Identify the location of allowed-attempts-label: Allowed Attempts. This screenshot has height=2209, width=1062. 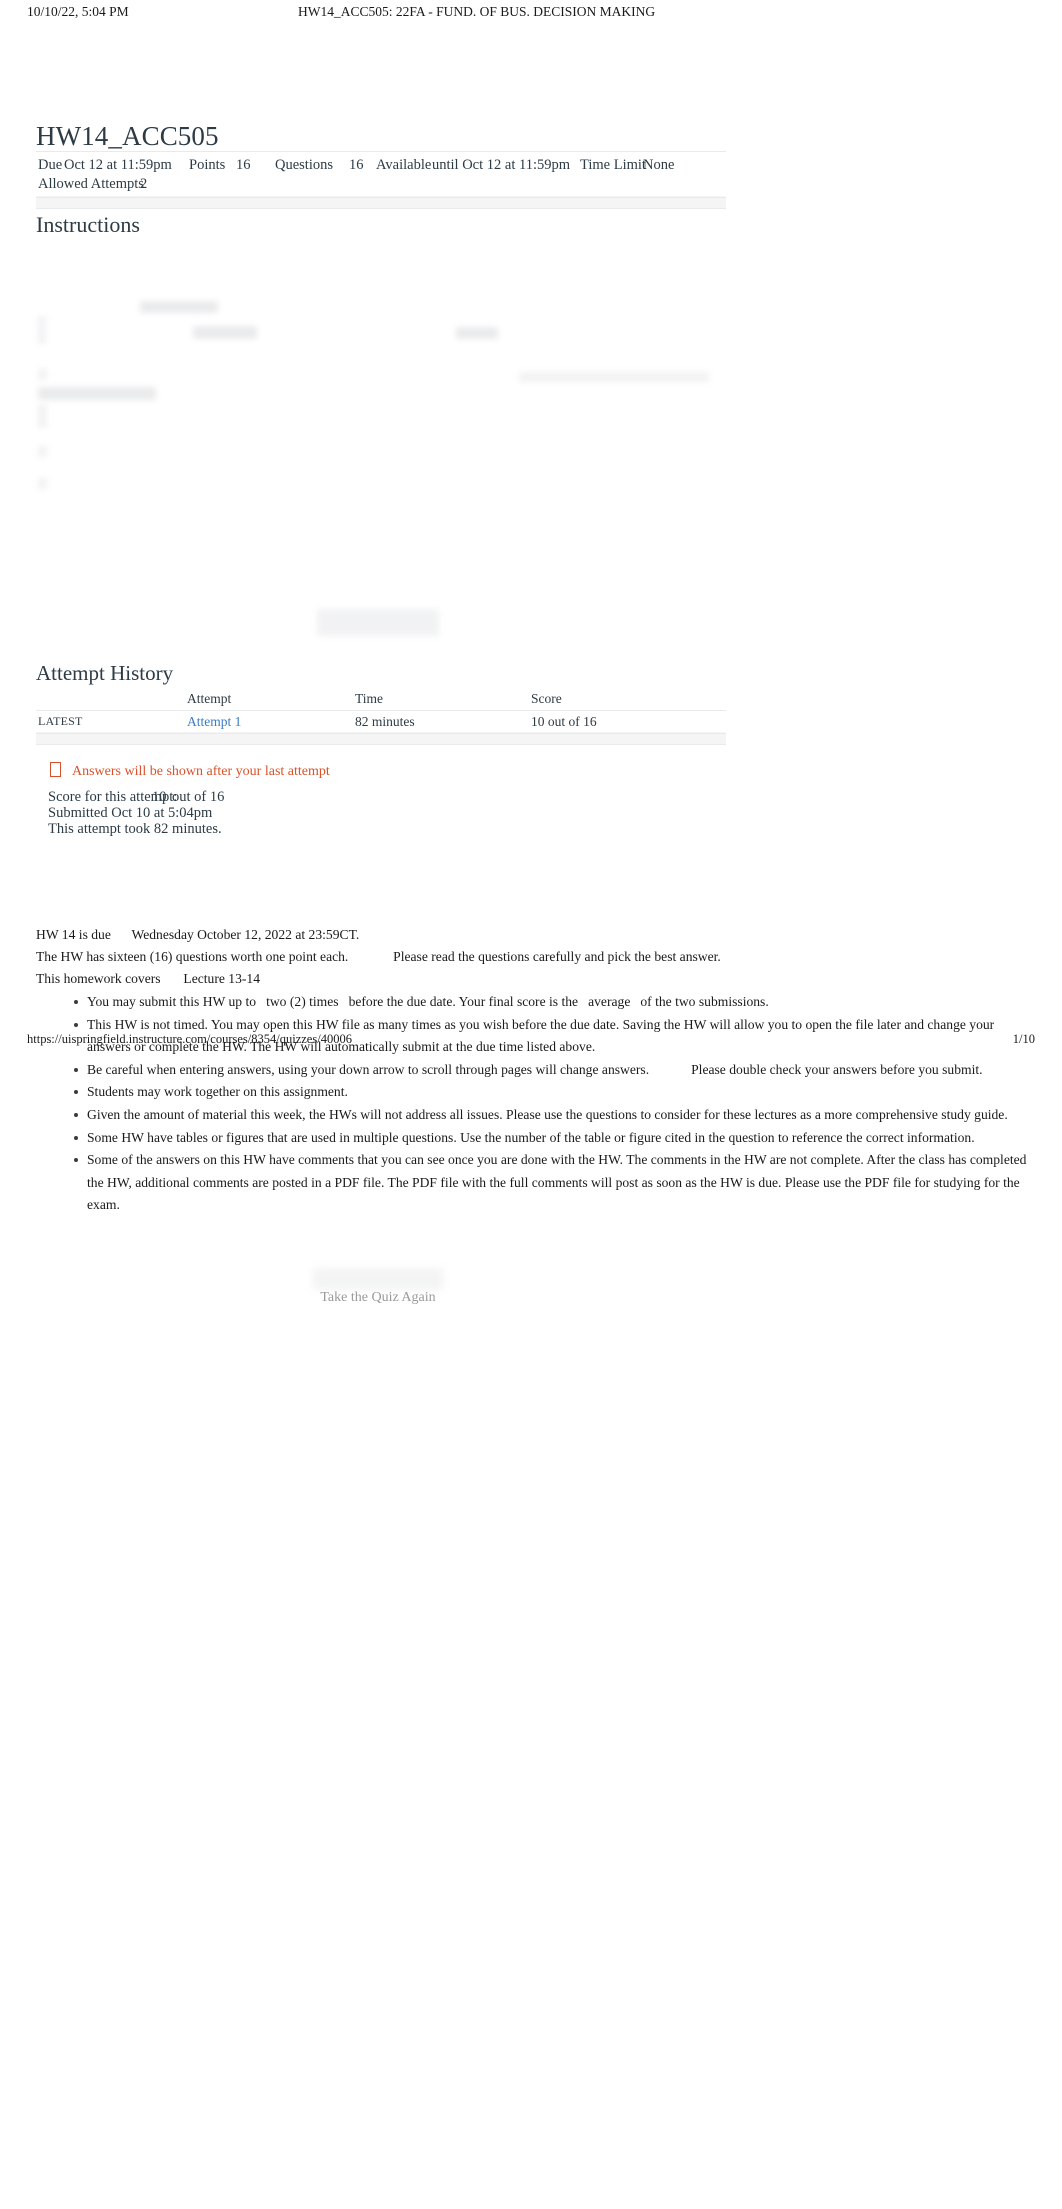
(91, 184).